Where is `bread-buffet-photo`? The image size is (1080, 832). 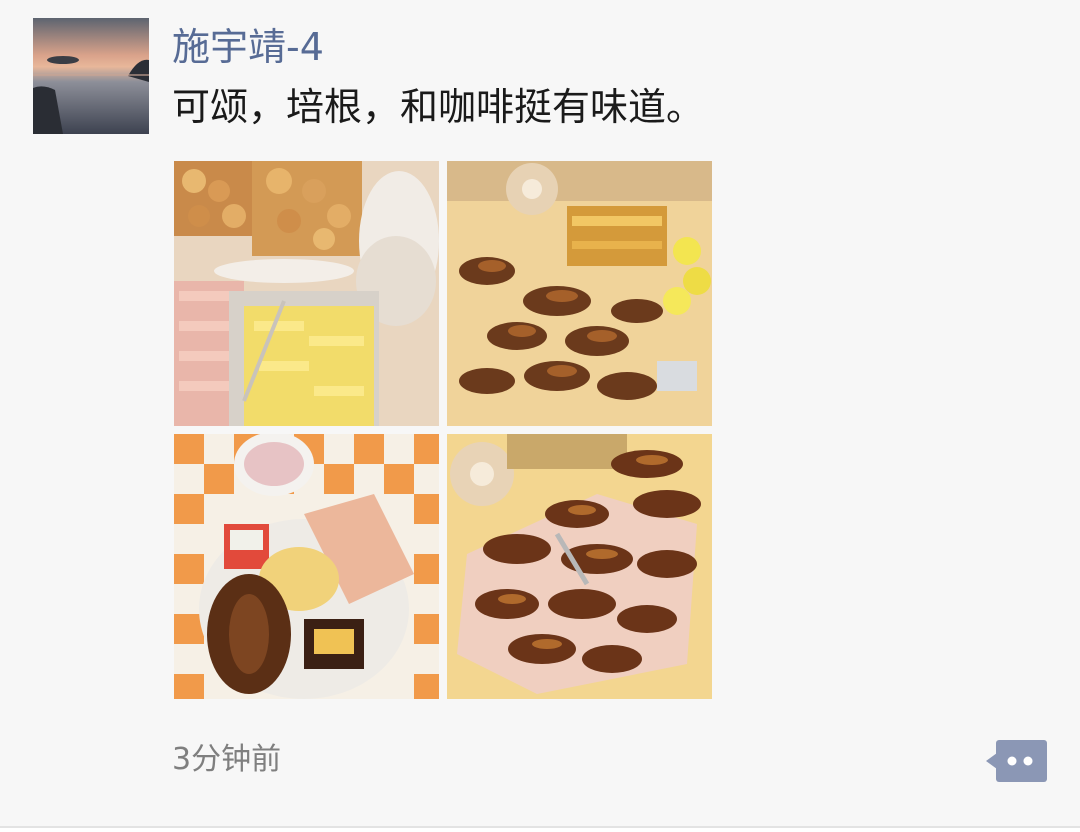
bread-buffet-photo is located at coordinates (306, 293).